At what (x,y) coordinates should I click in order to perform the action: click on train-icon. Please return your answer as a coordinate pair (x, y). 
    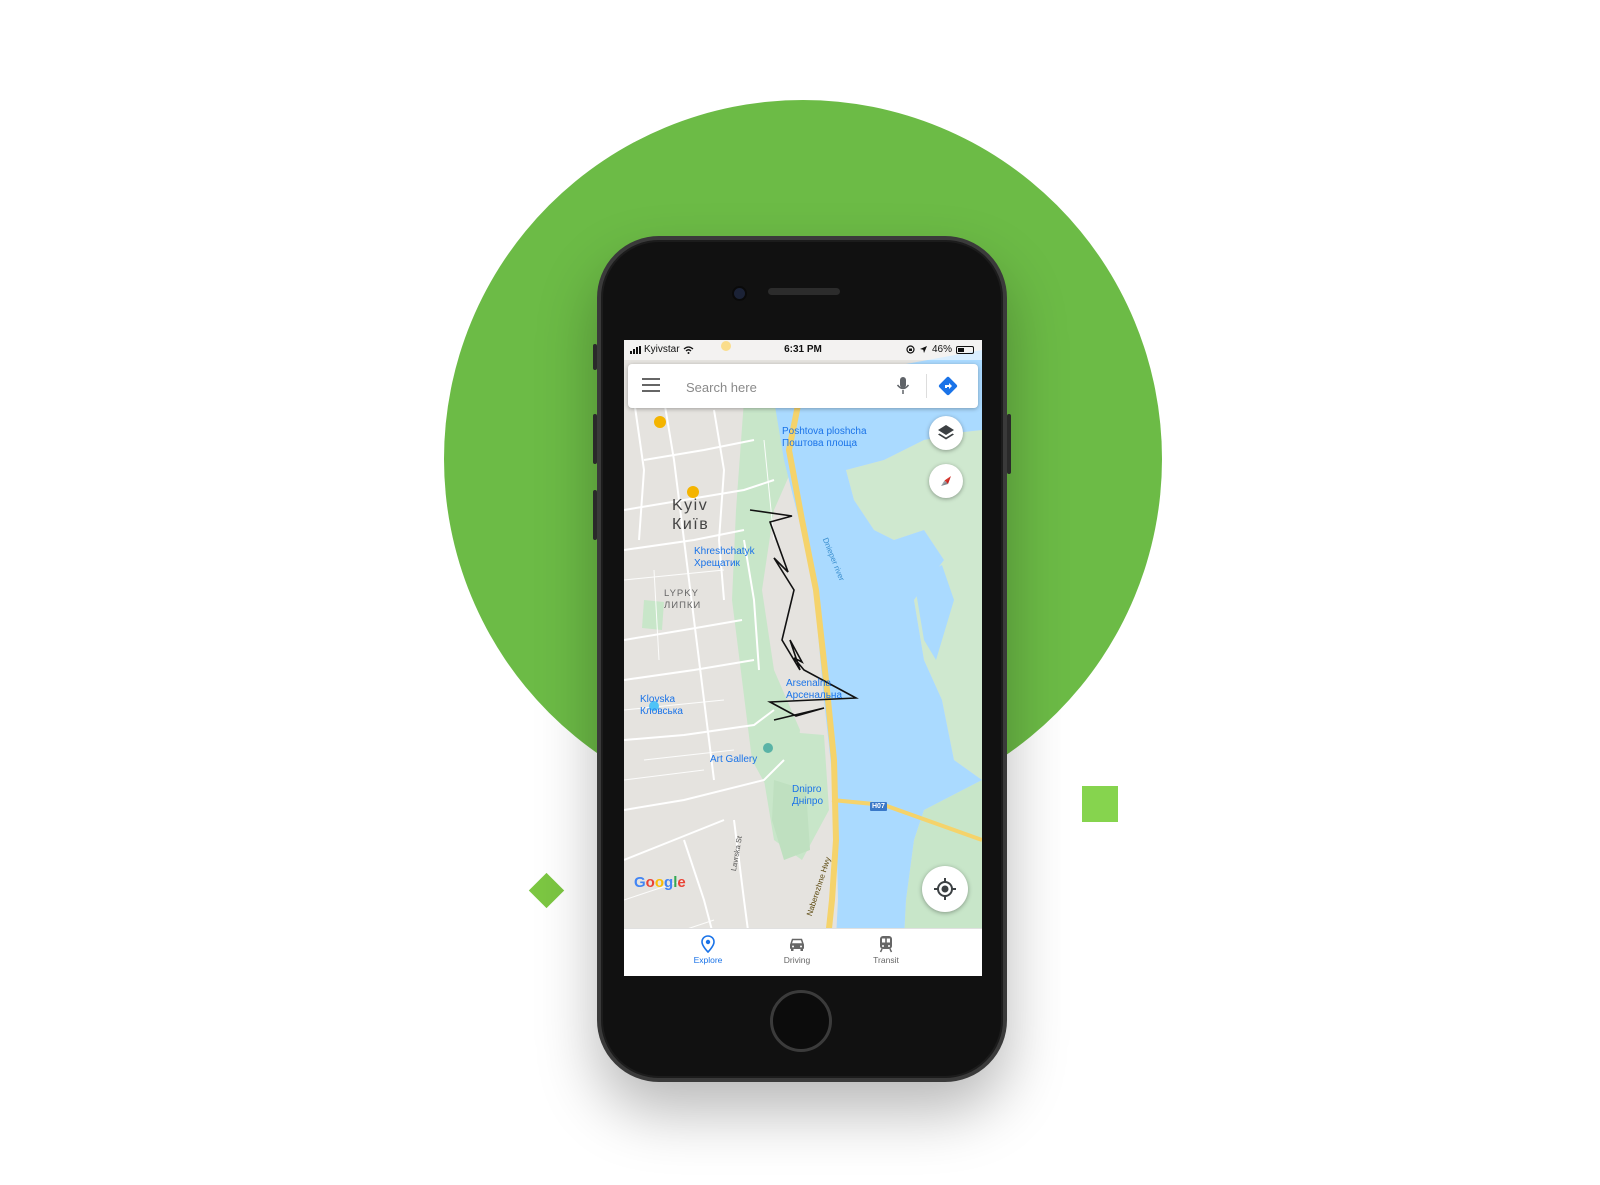
    Looking at the image, I should click on (886, 944).